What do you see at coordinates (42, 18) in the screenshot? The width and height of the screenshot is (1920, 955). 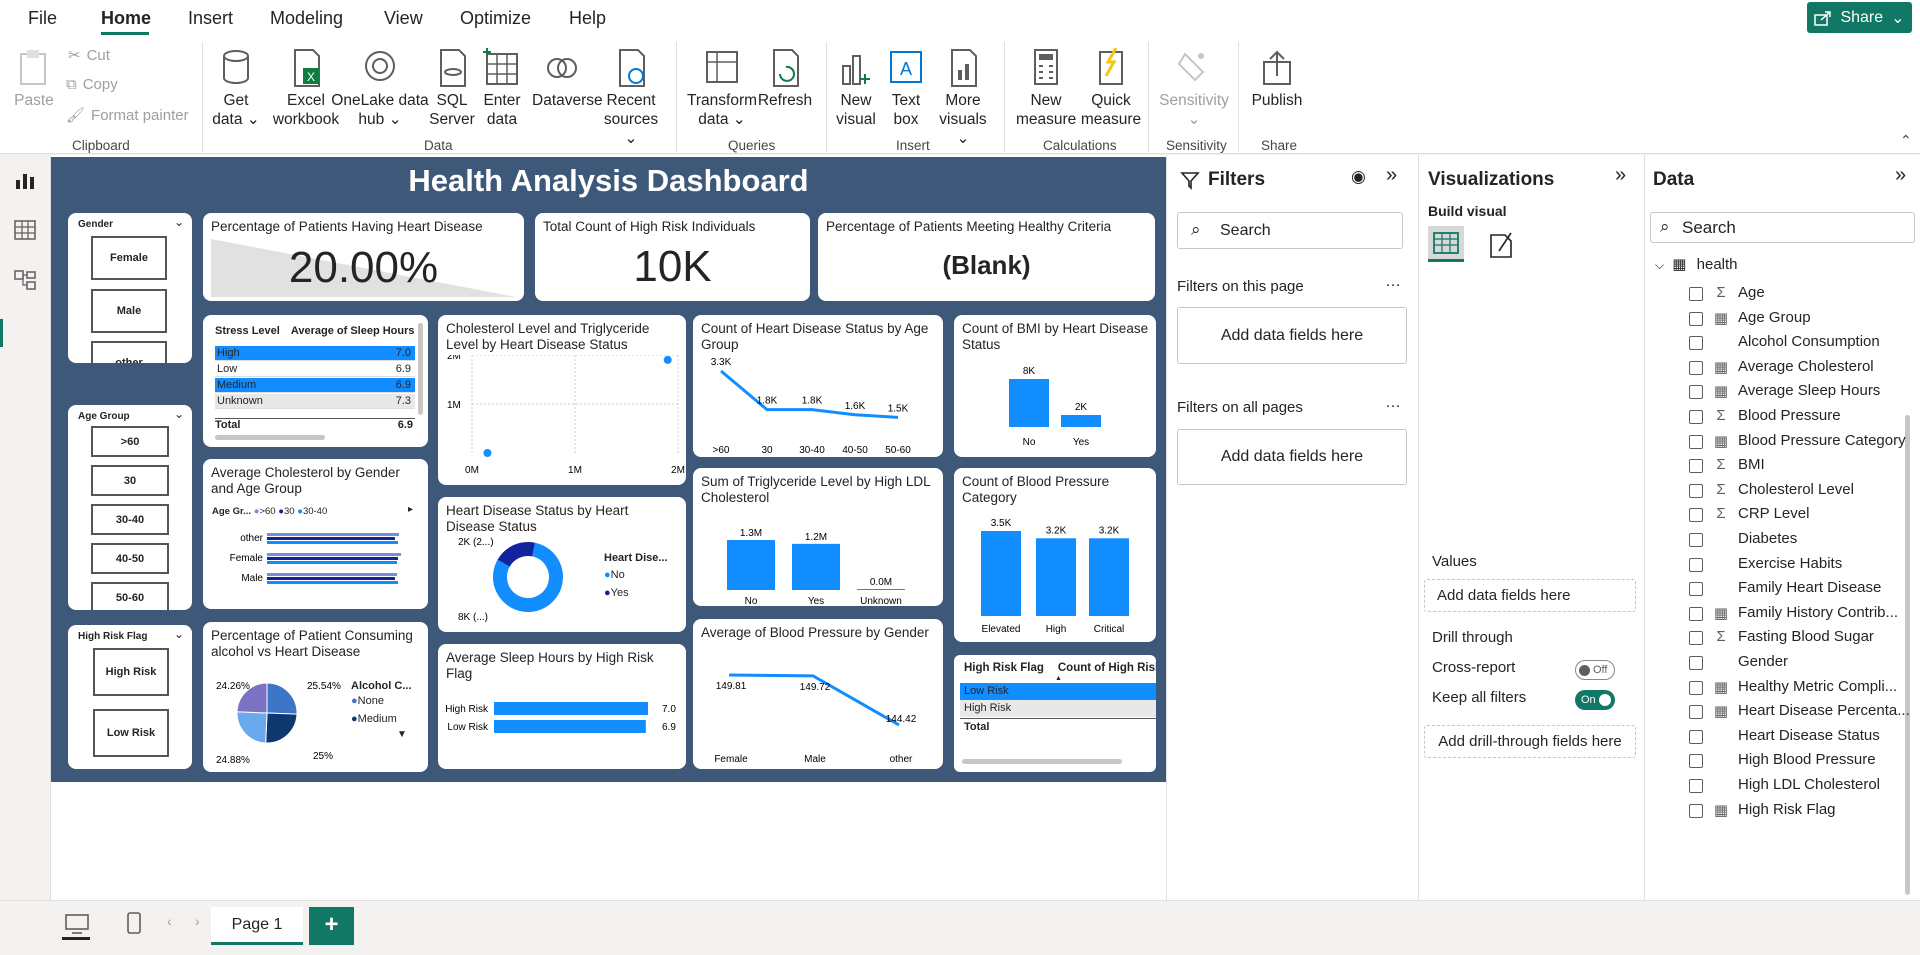 I see `menu-file: File` at bounding box center [42, 18].